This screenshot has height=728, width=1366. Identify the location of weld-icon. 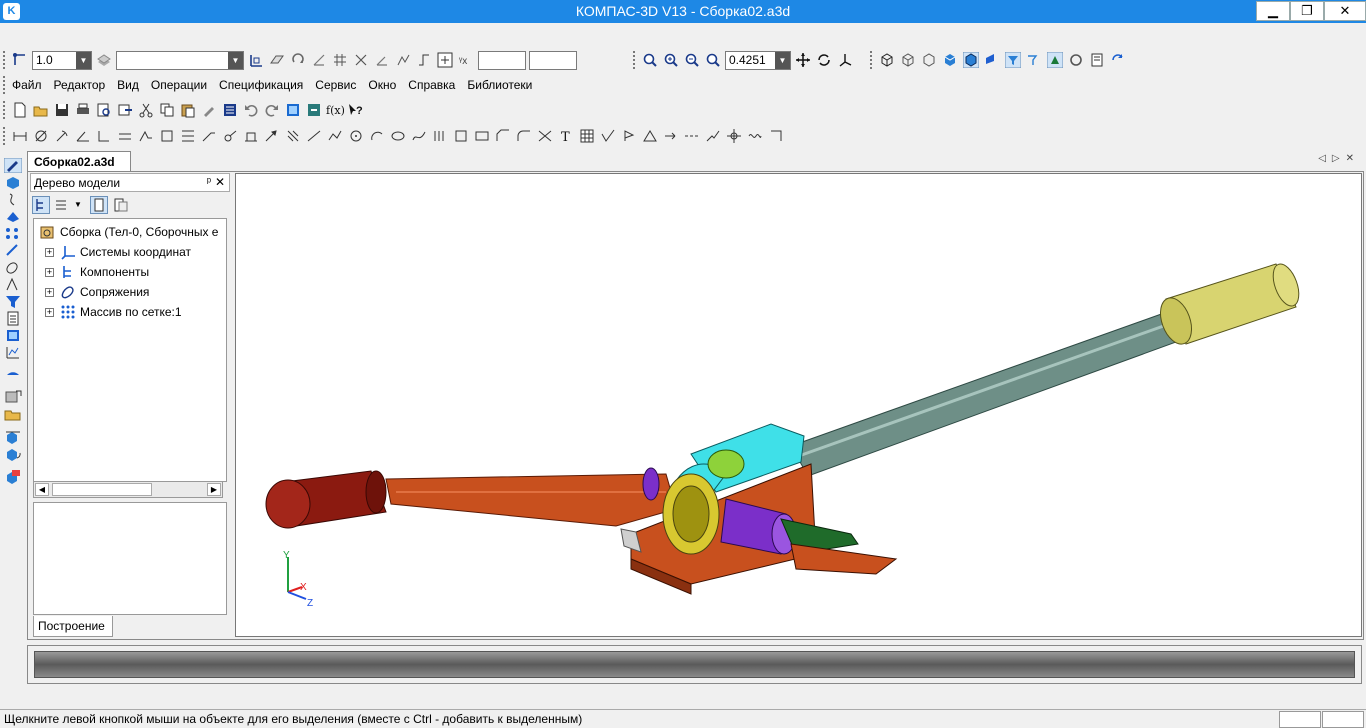
(650, 136).